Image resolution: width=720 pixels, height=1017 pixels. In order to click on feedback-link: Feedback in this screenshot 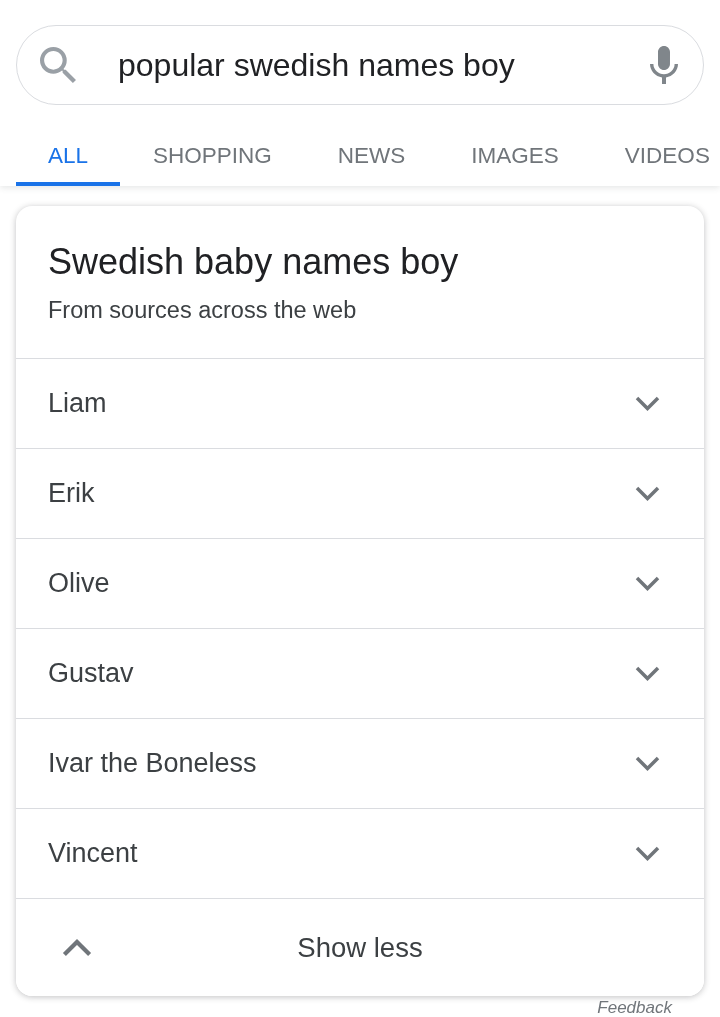, I will do `click(634, 1008)`.